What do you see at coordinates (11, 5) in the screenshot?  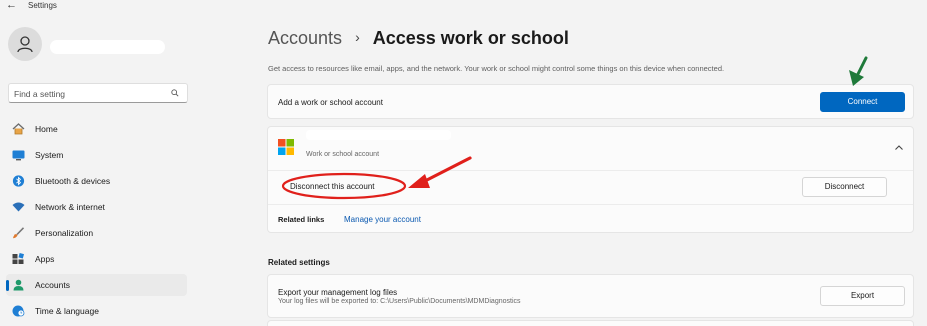 I see `back-button: ←` at bounding box center [11, 5].